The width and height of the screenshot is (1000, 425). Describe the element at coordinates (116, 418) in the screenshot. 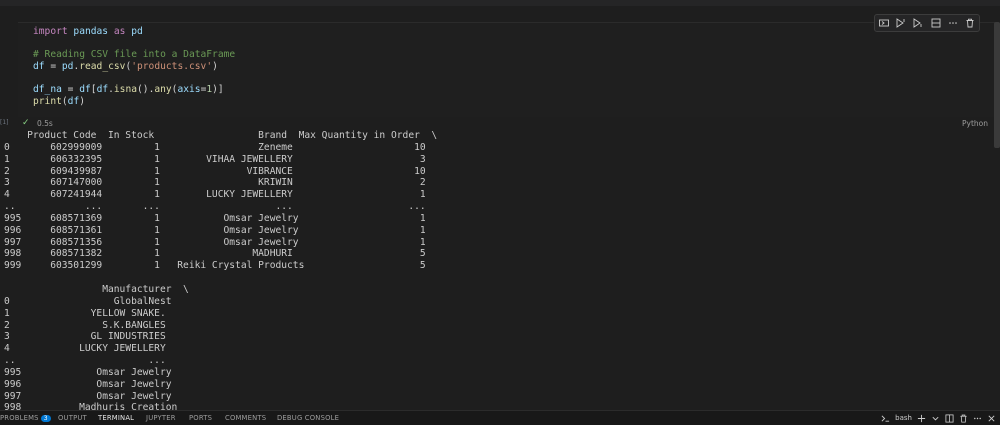

I see `tab-terminal: TERMINAL` at that location.